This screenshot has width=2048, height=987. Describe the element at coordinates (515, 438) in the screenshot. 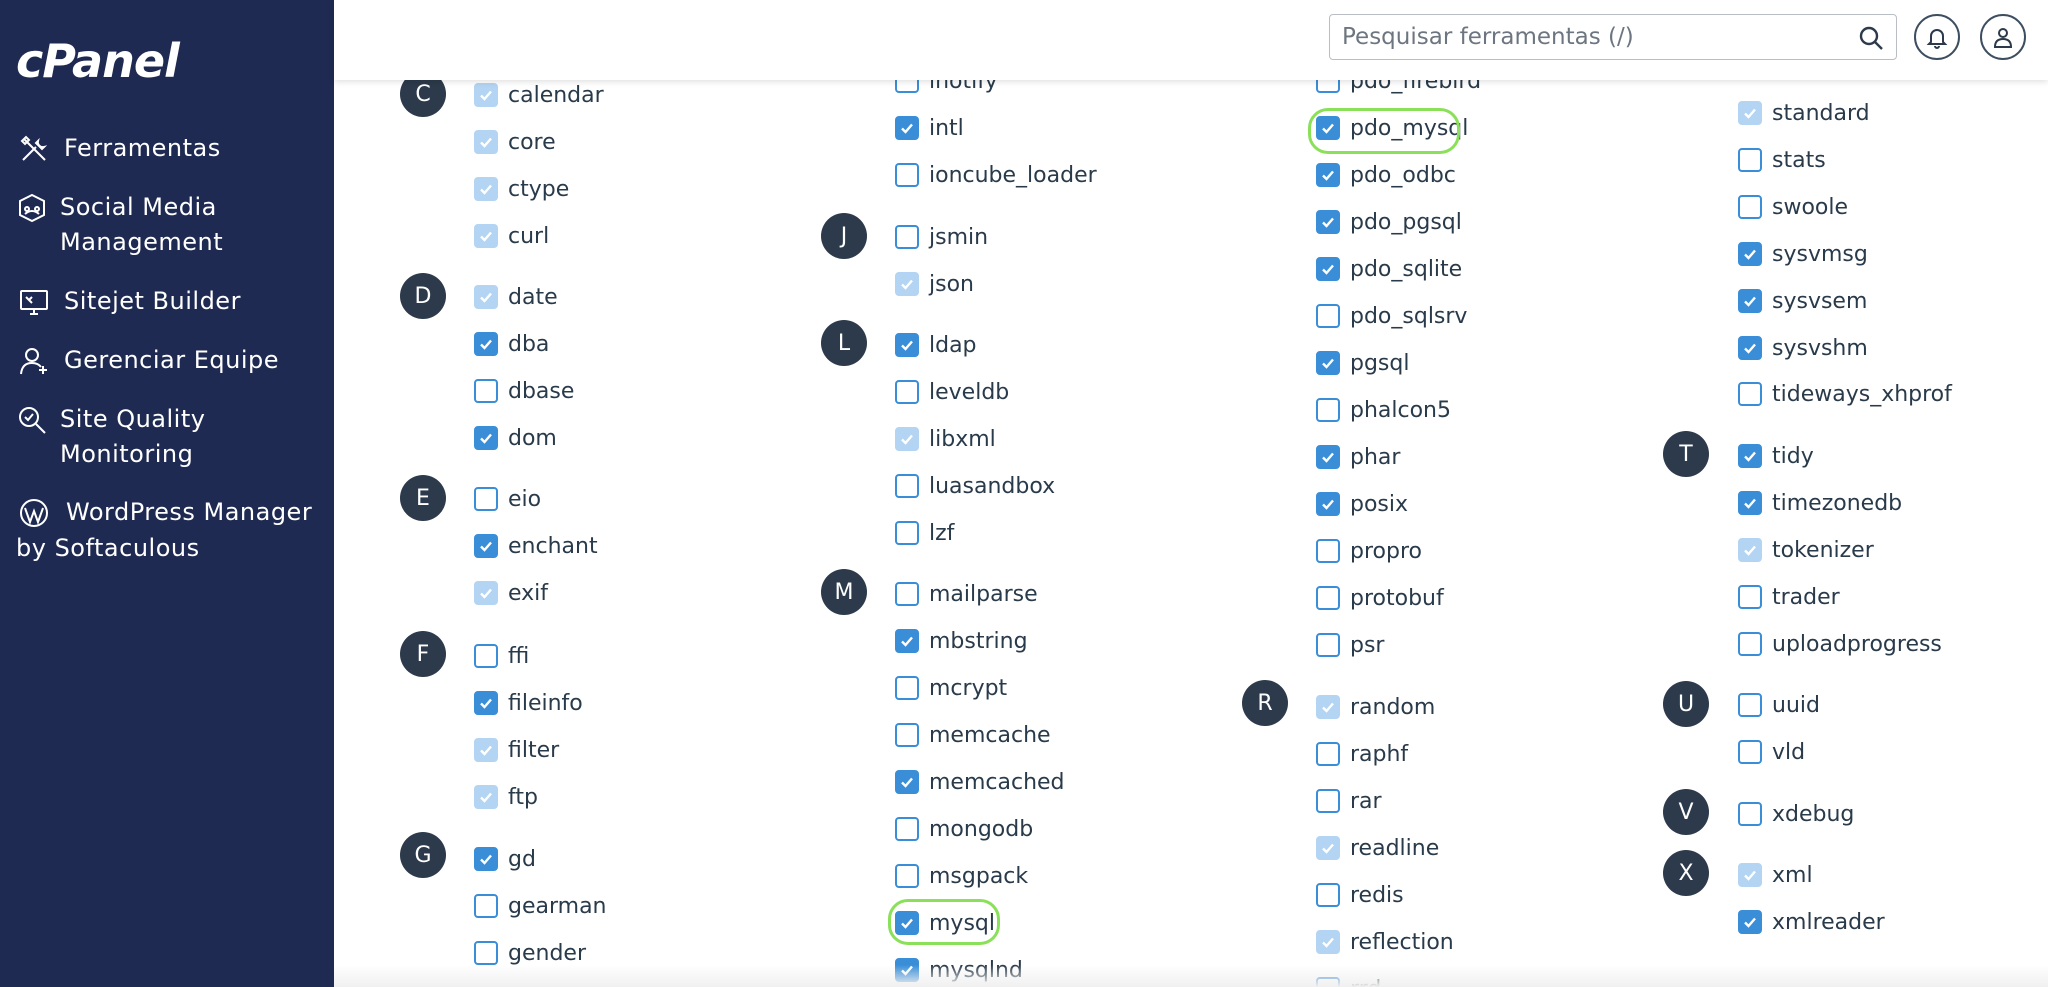

I see `extension-item-dom: dom` at that location.